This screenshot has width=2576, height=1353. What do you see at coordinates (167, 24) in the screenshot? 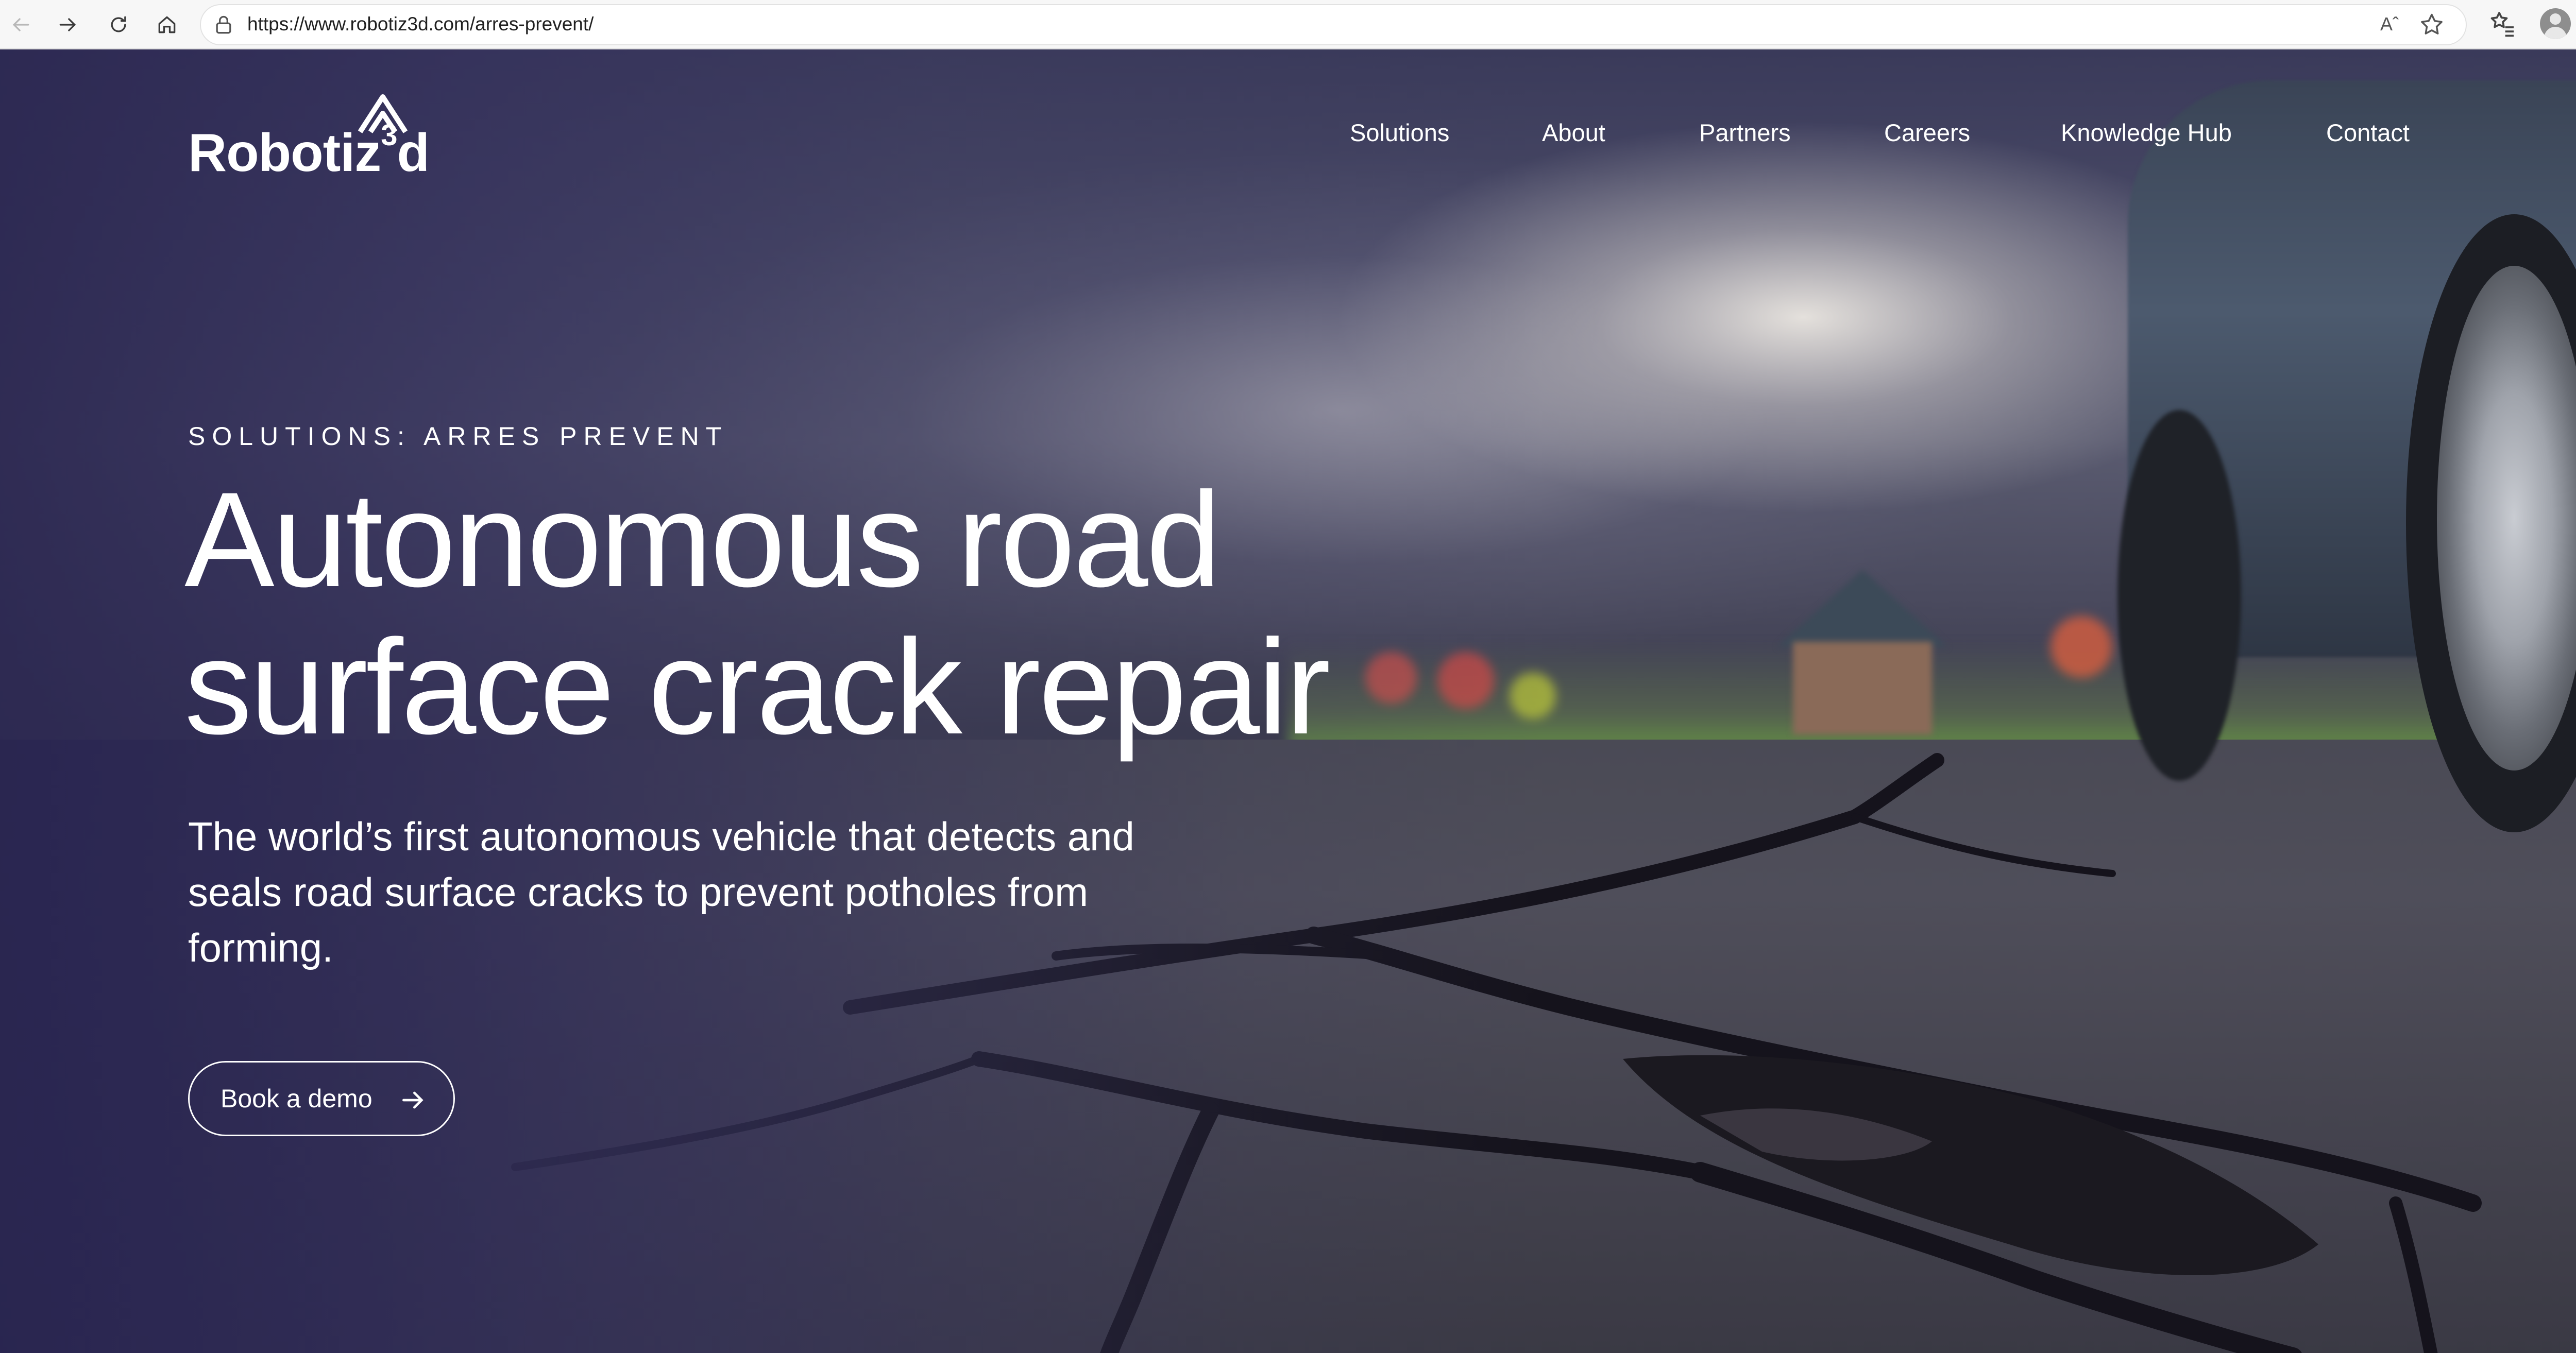
I see `home-icon` at bounding box center [167, 24].